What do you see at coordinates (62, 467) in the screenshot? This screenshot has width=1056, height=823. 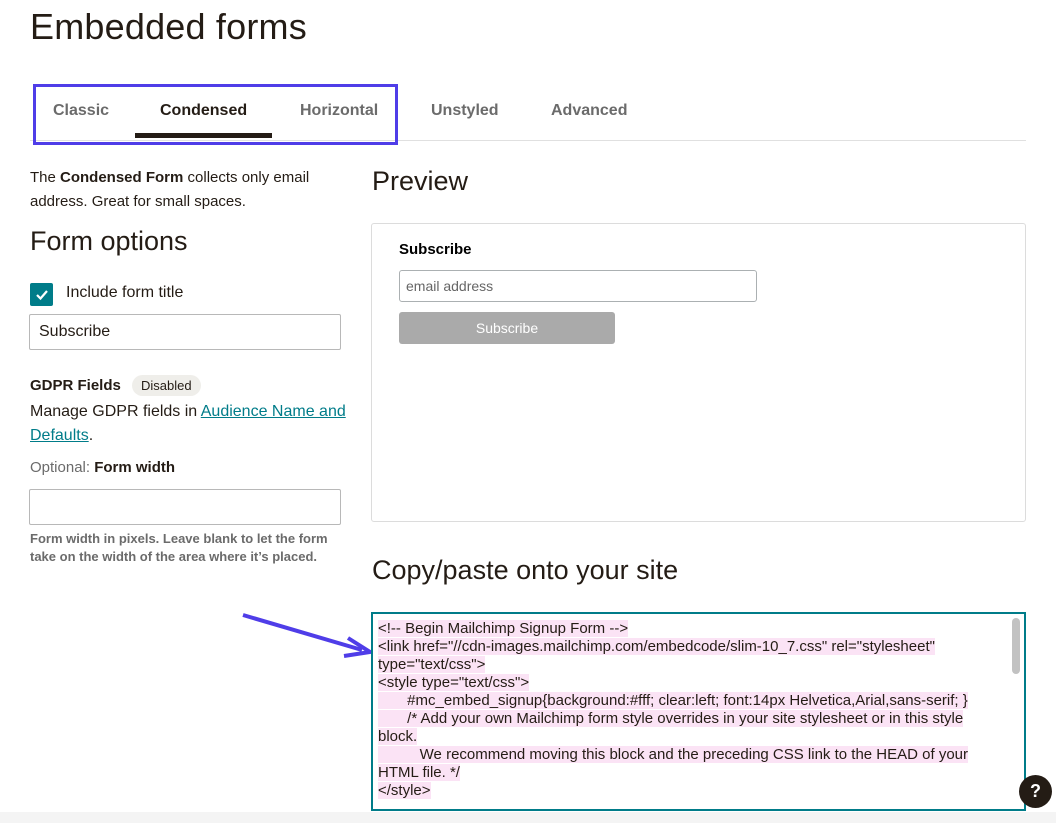 I see `optional-prefix: Optional:` at bounding box center [62, 467].